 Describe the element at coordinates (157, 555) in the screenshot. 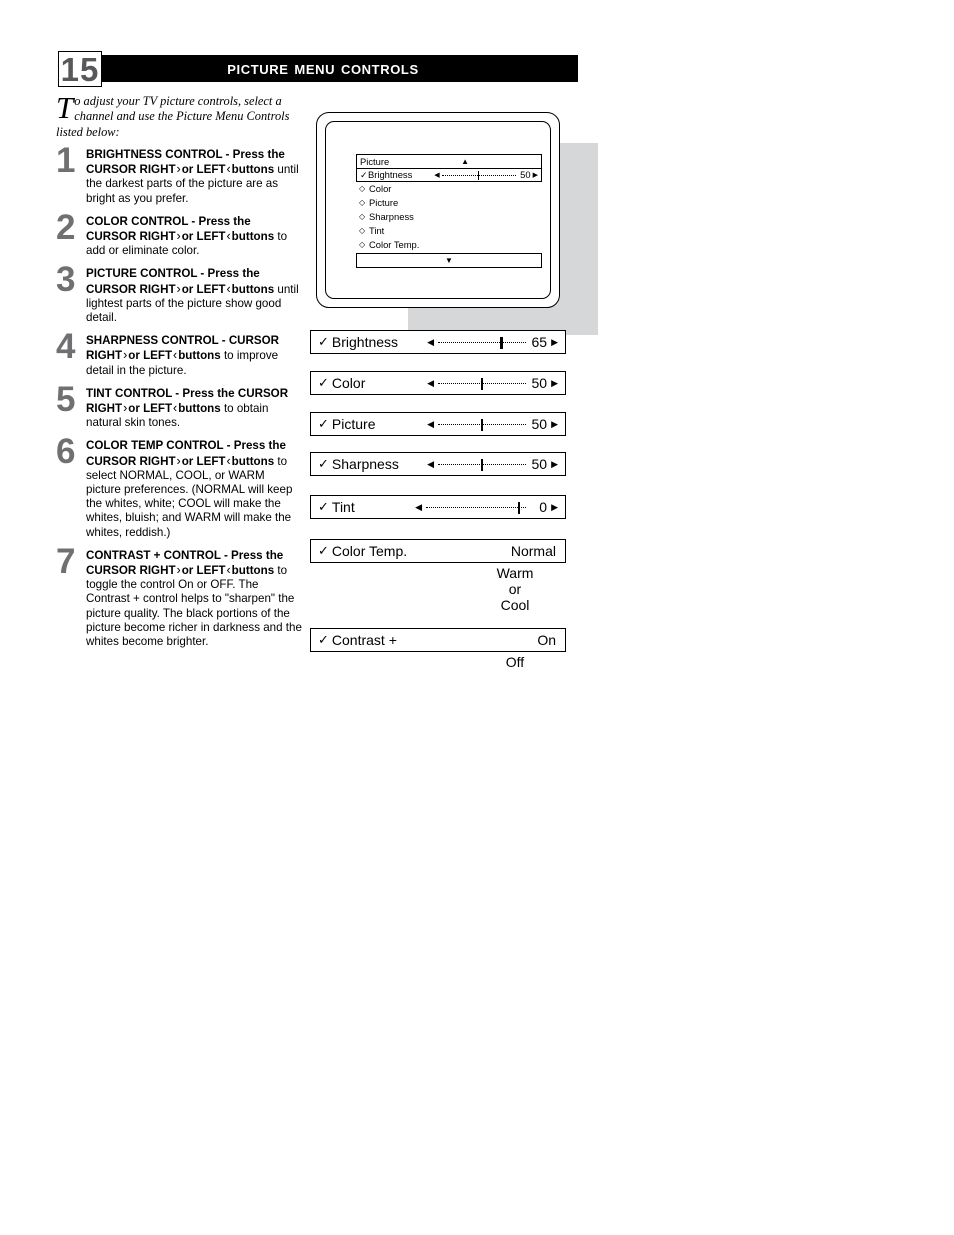

I see `step-title: CONTRAST + CONTROL -` at that location.